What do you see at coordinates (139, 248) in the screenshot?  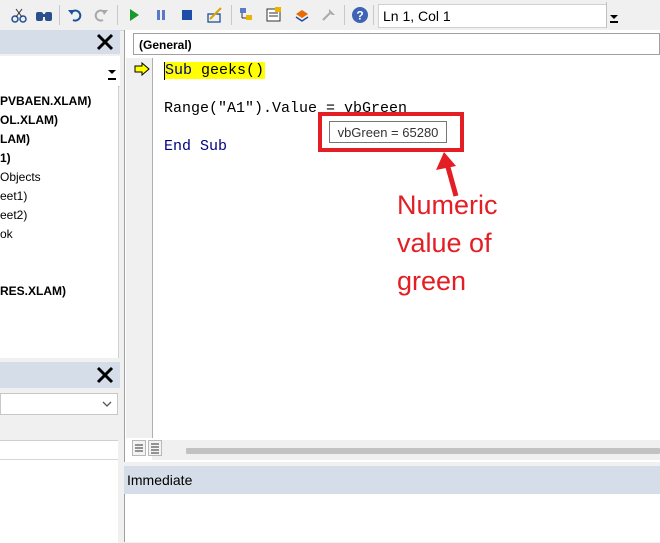 I see `margin-indicator-bar` at bounding box center [139, 248].